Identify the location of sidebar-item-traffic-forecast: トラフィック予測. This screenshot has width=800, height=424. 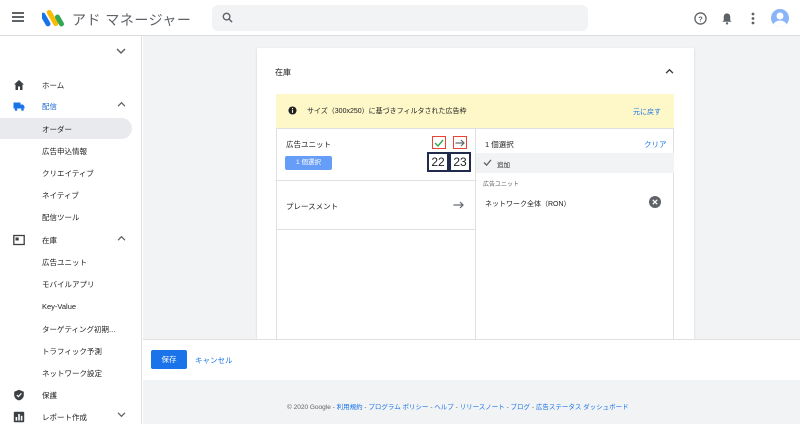
(66, 350).